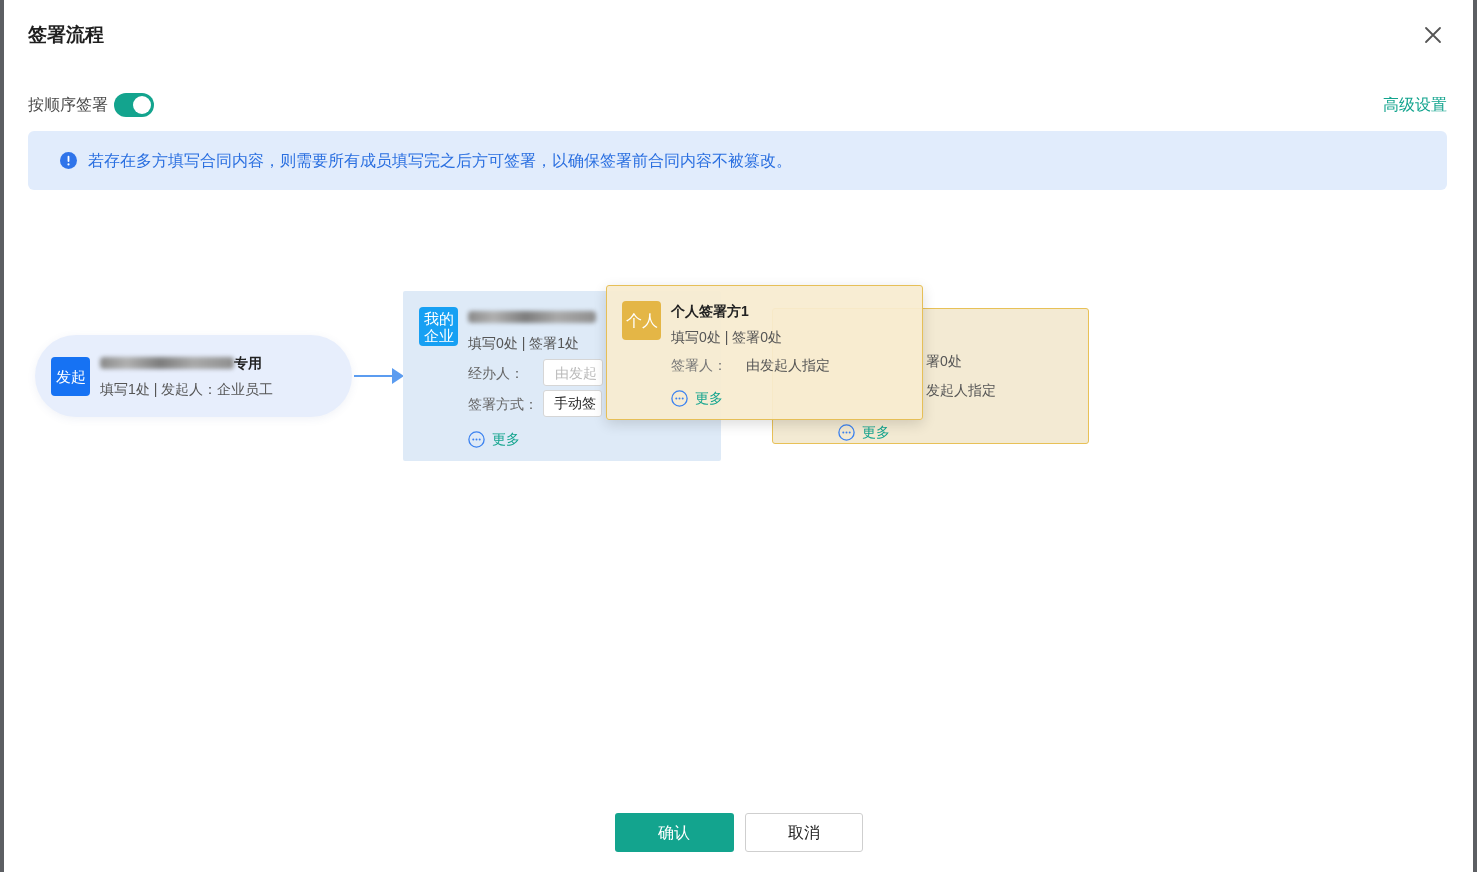 Image resolution: width=1477 pixels, height=872 pixels. Describe the element at coordinates (70, 376) in the screenshot. I see `node-type-tag: 发起` at that location.